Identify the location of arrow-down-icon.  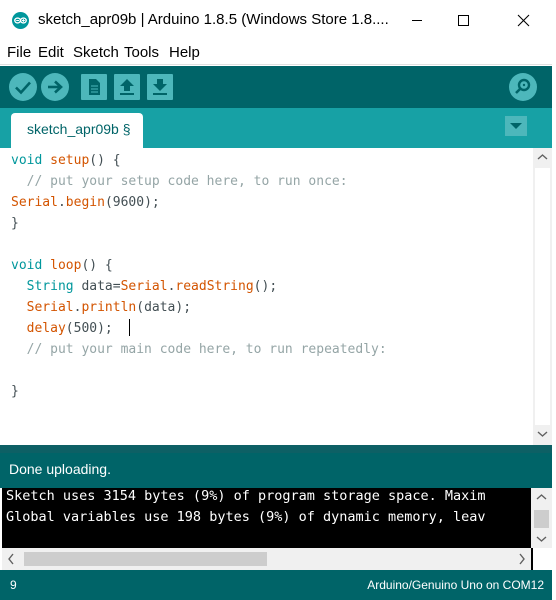
(160, 87).